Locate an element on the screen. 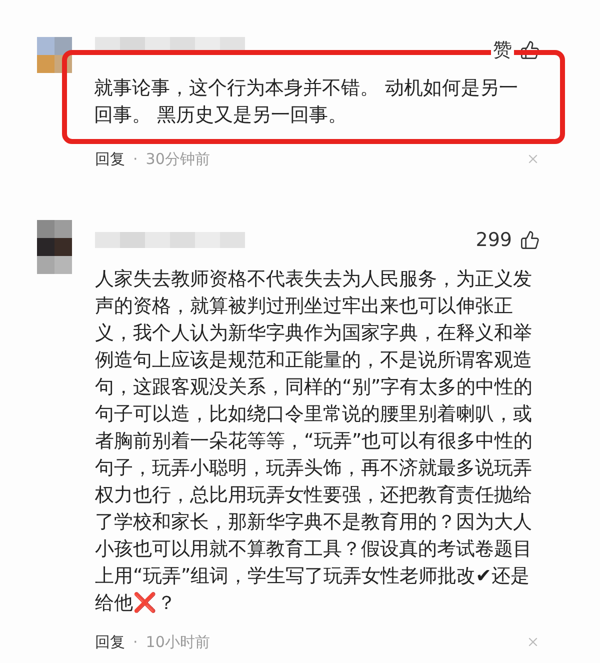 This screenshot has height=663, width=600. comment-text: 就事论事，这个行为本身并不错。 动机如何是另一回事。 黑历史又是另一回事。 is located at coordinates (307, 102).